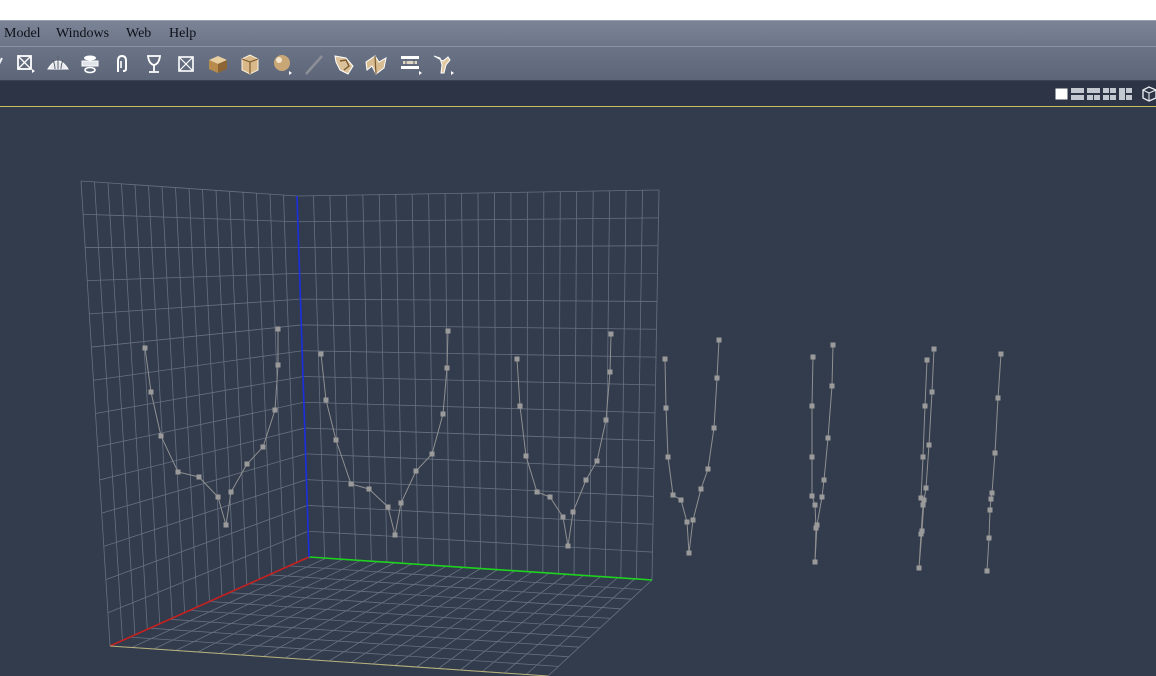  I want to click on box-wireframe-icon, so click(186, 64).